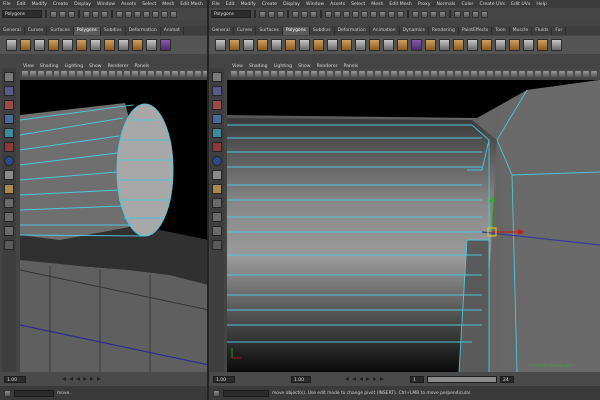  Describe the element at coordinates (9, 147) in the screenshot. I see `scale-tool-icon` at that location.